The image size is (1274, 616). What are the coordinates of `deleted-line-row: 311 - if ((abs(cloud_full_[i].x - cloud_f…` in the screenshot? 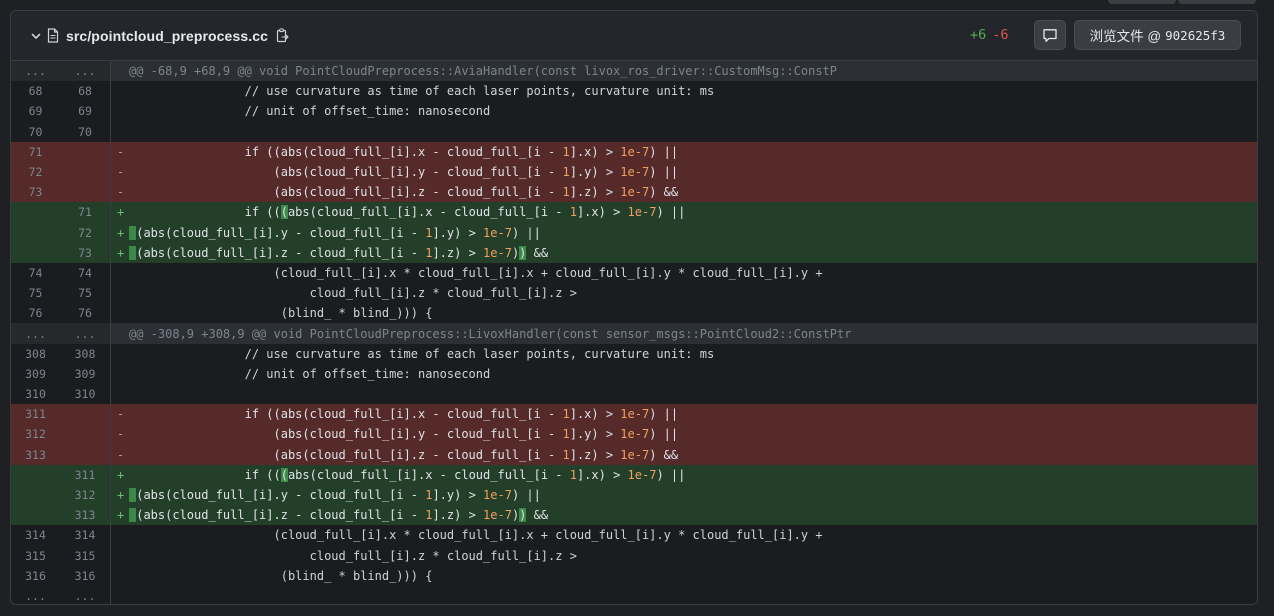 It's located at (634, 414).